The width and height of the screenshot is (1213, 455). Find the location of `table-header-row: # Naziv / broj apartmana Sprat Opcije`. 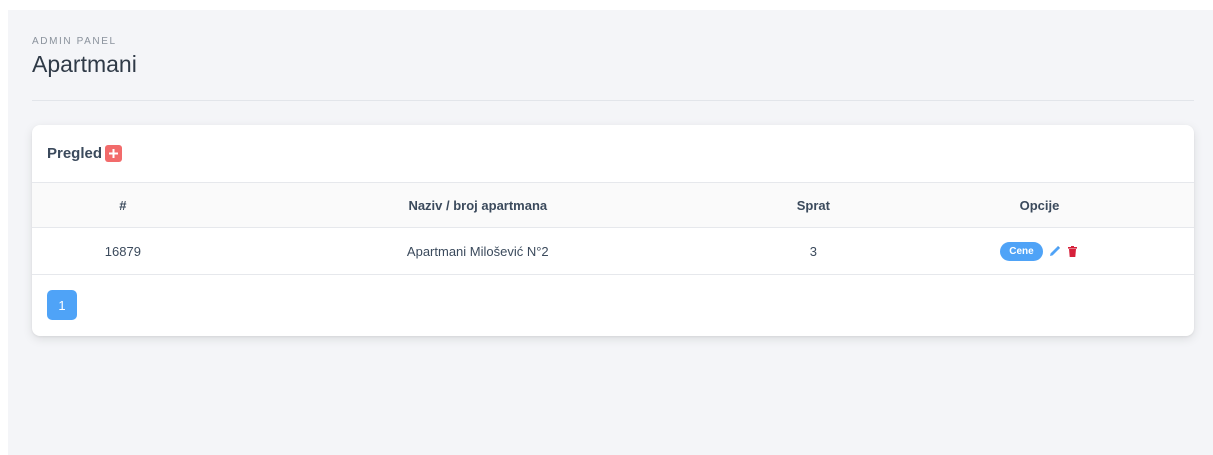

table-header-row: # Naziv / broj apartmana Sprat Opcije is located at coordinates (613, 205).